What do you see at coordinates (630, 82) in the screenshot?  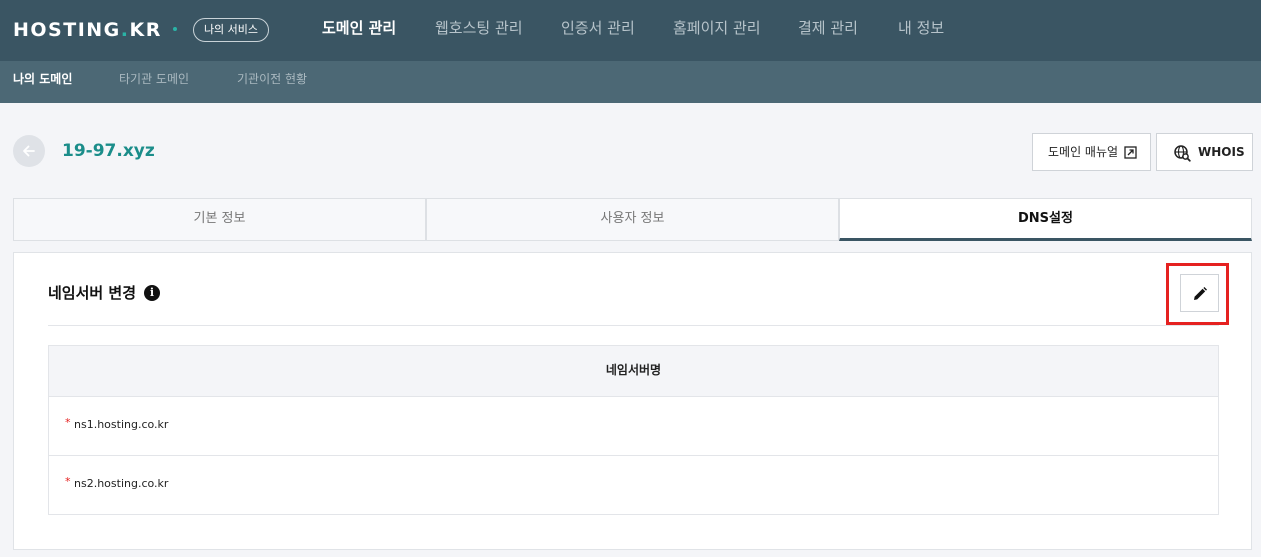 I see `sub-navigation-bar: 나의 도메인 타기관 도메인 기관이전 현황` at bounding box center [630, 82].